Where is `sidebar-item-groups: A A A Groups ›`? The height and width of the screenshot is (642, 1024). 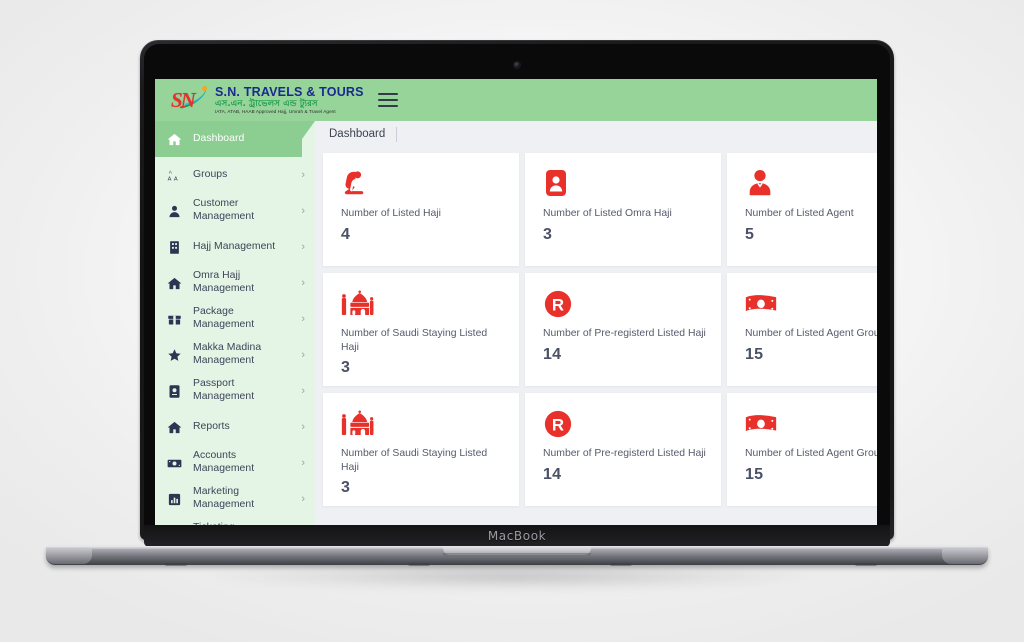
sidebar-item-groups: A A A Groups › is located at coordinates (235, 175).